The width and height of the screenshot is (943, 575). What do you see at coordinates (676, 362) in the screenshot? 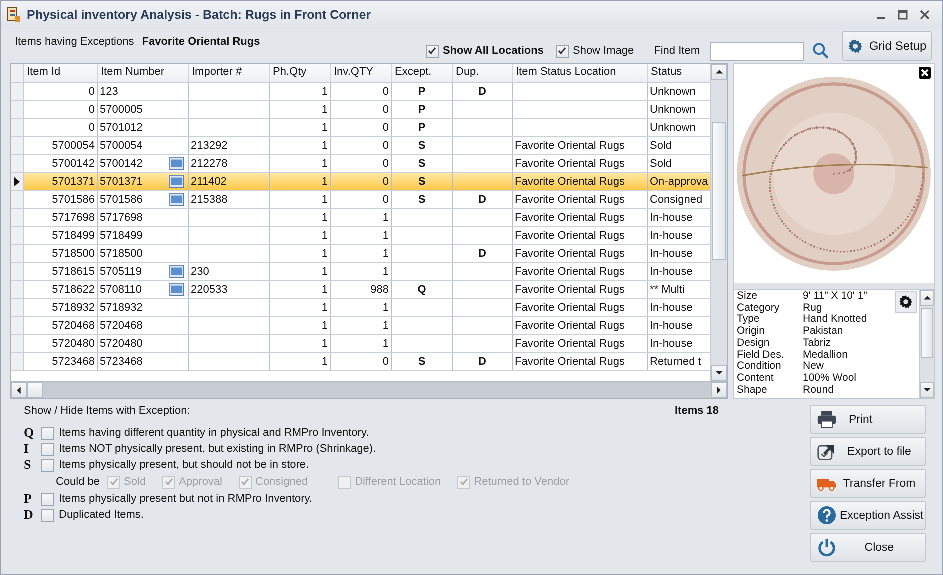
I see `table-cell: Returned t` at bounding box center [676, 362].